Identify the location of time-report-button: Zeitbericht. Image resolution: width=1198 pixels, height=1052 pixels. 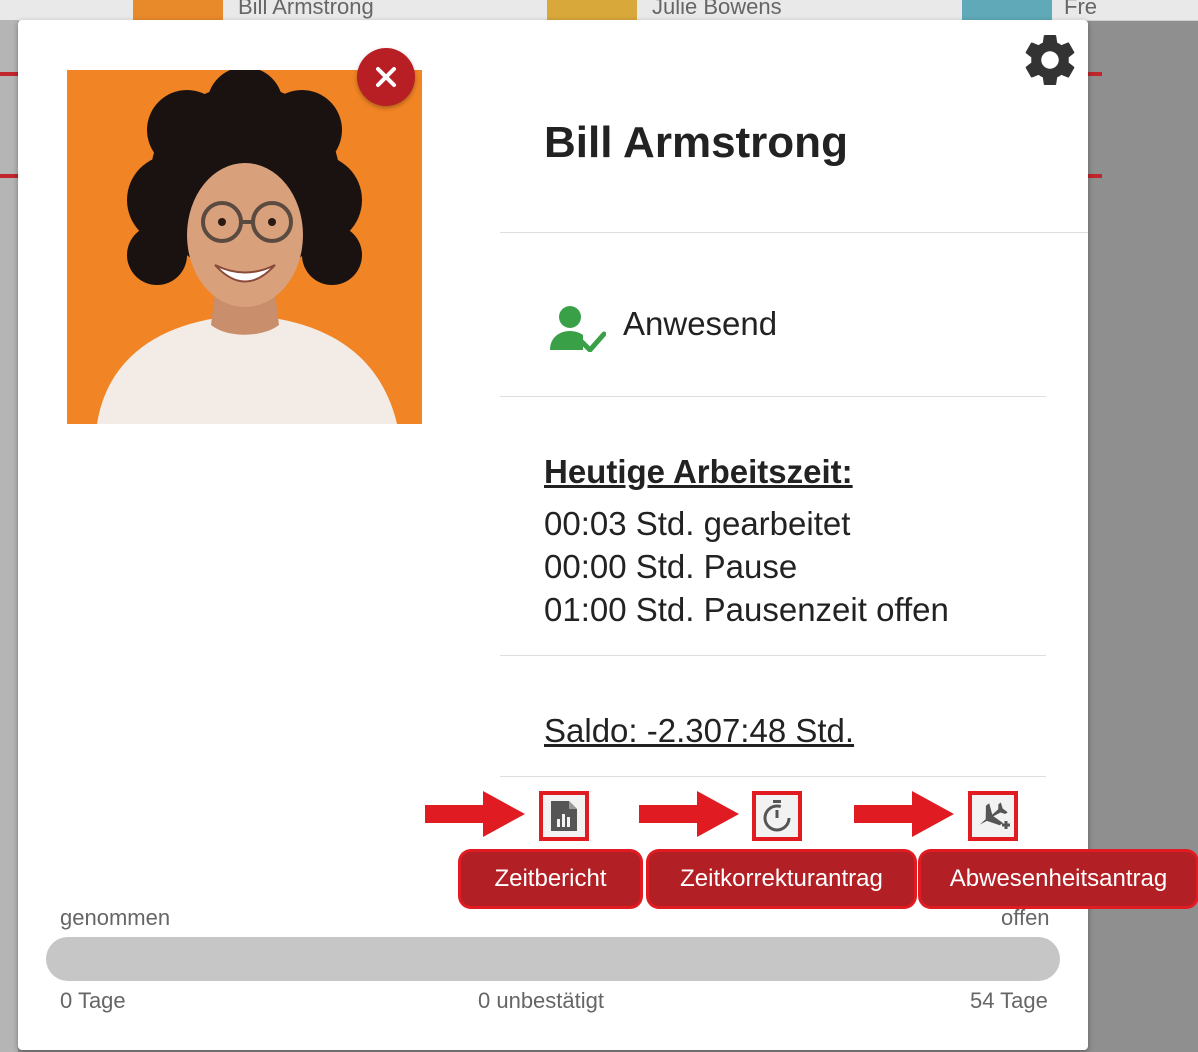
(550, 879).